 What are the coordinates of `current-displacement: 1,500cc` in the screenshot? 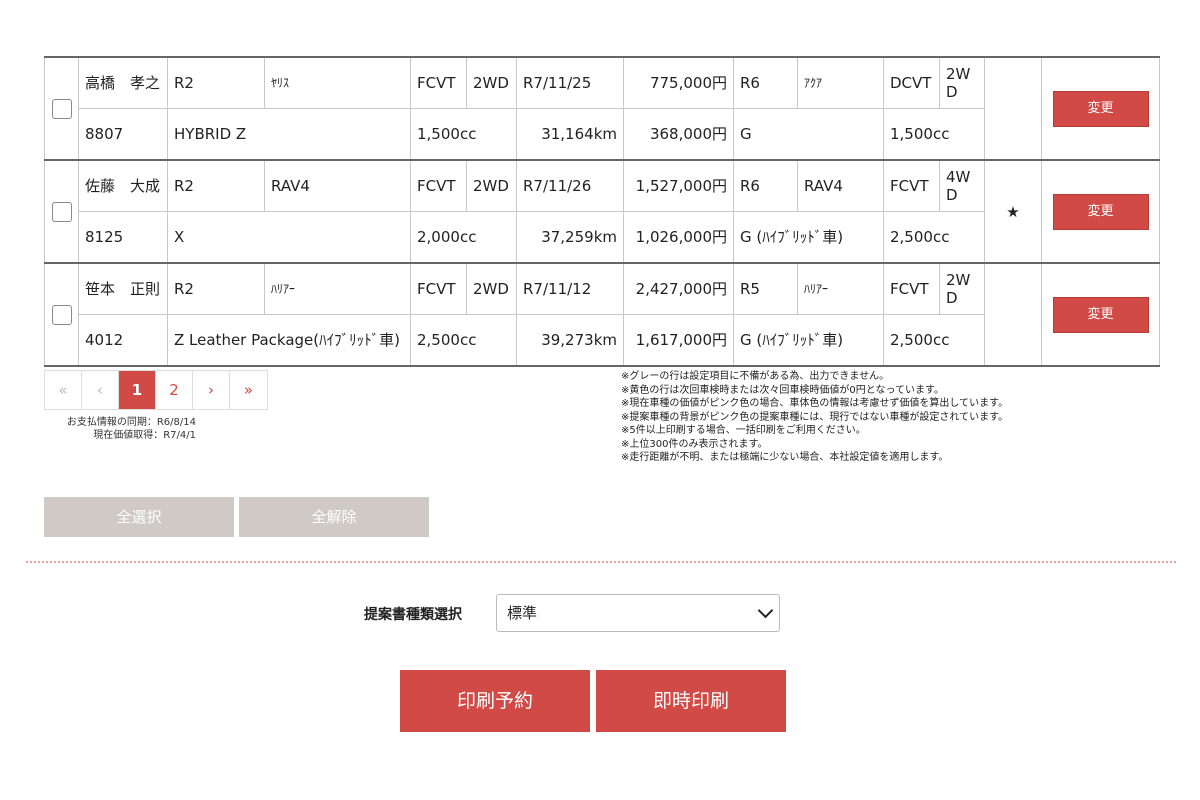 It's located at (463, 134).